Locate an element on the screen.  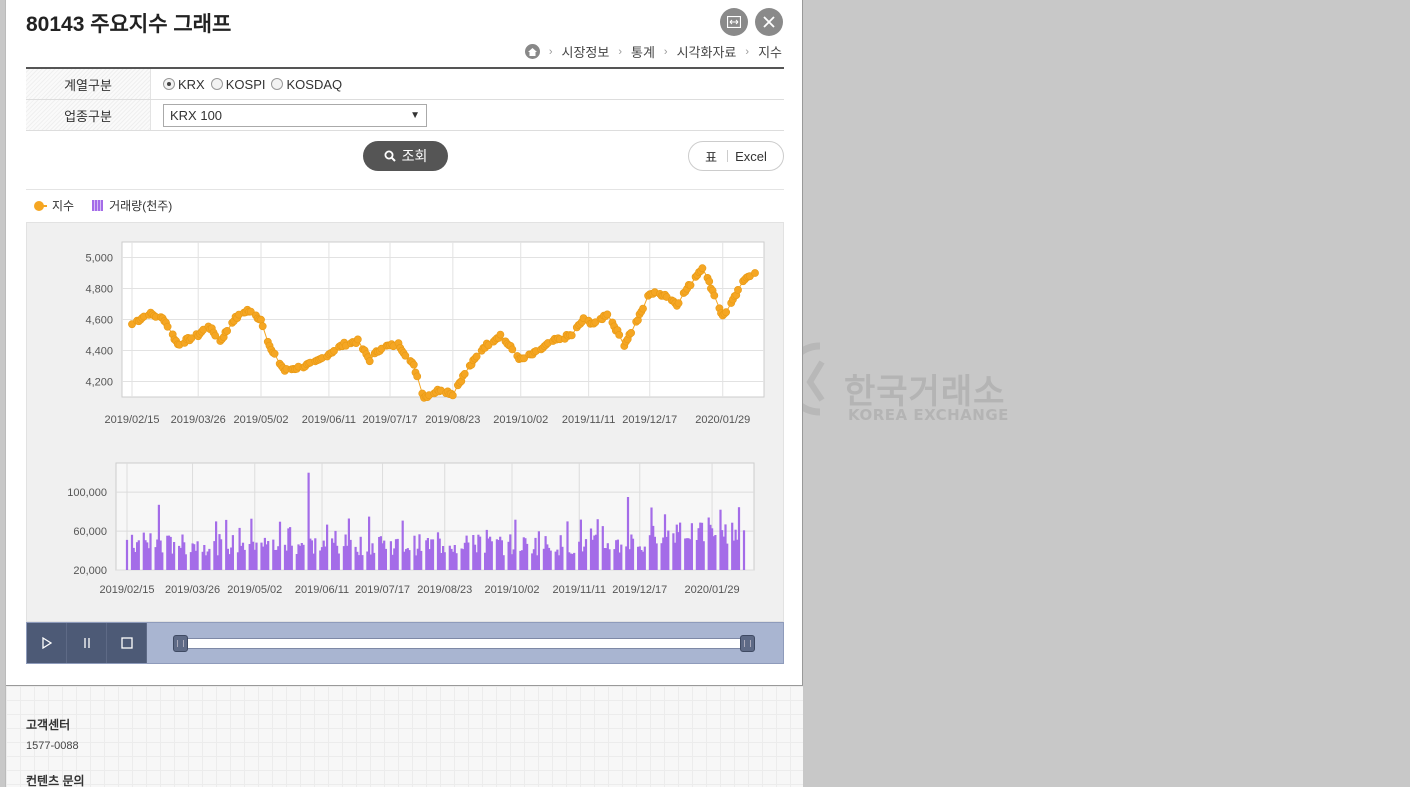
breadcrumb-item-statistics: 통계 is located at coordinates (643, 51).